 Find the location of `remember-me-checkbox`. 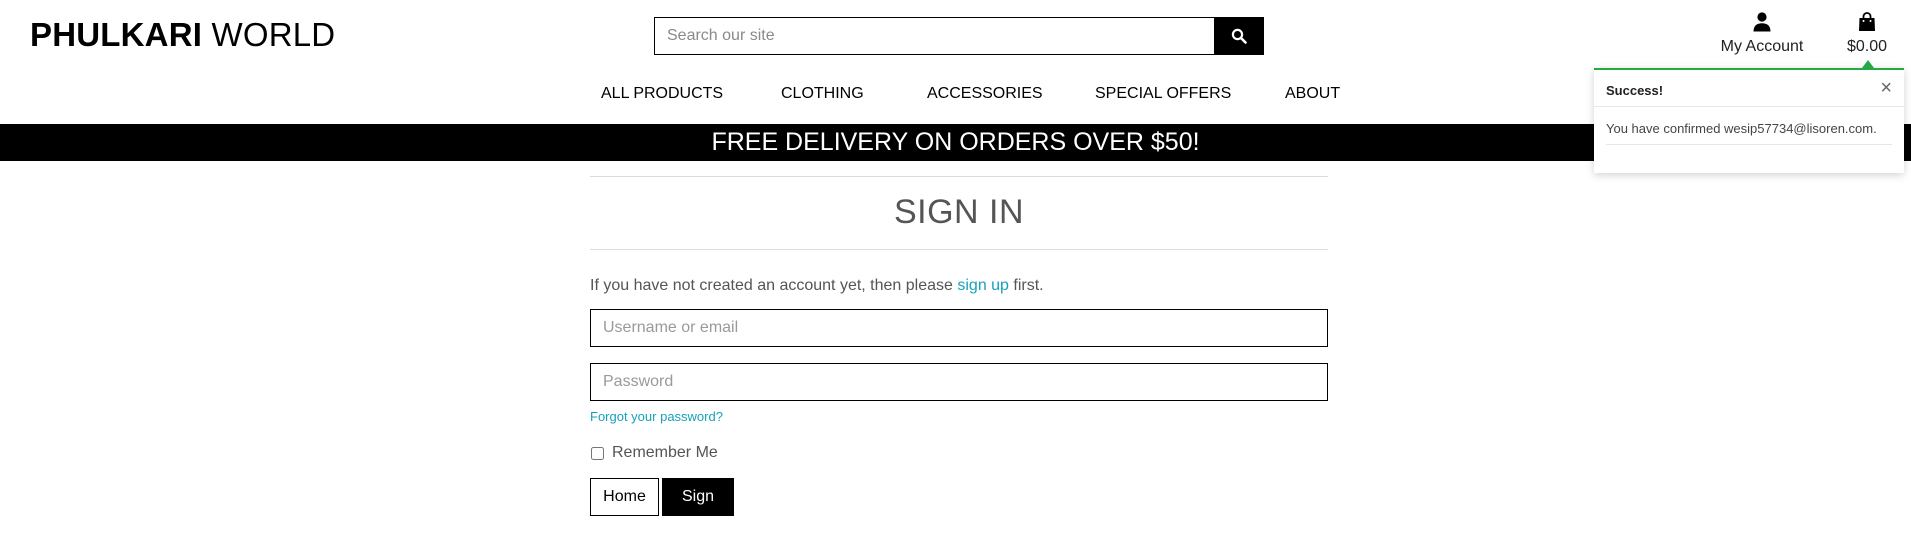

remember-me-checkbox is located at coordinates (597, 453).